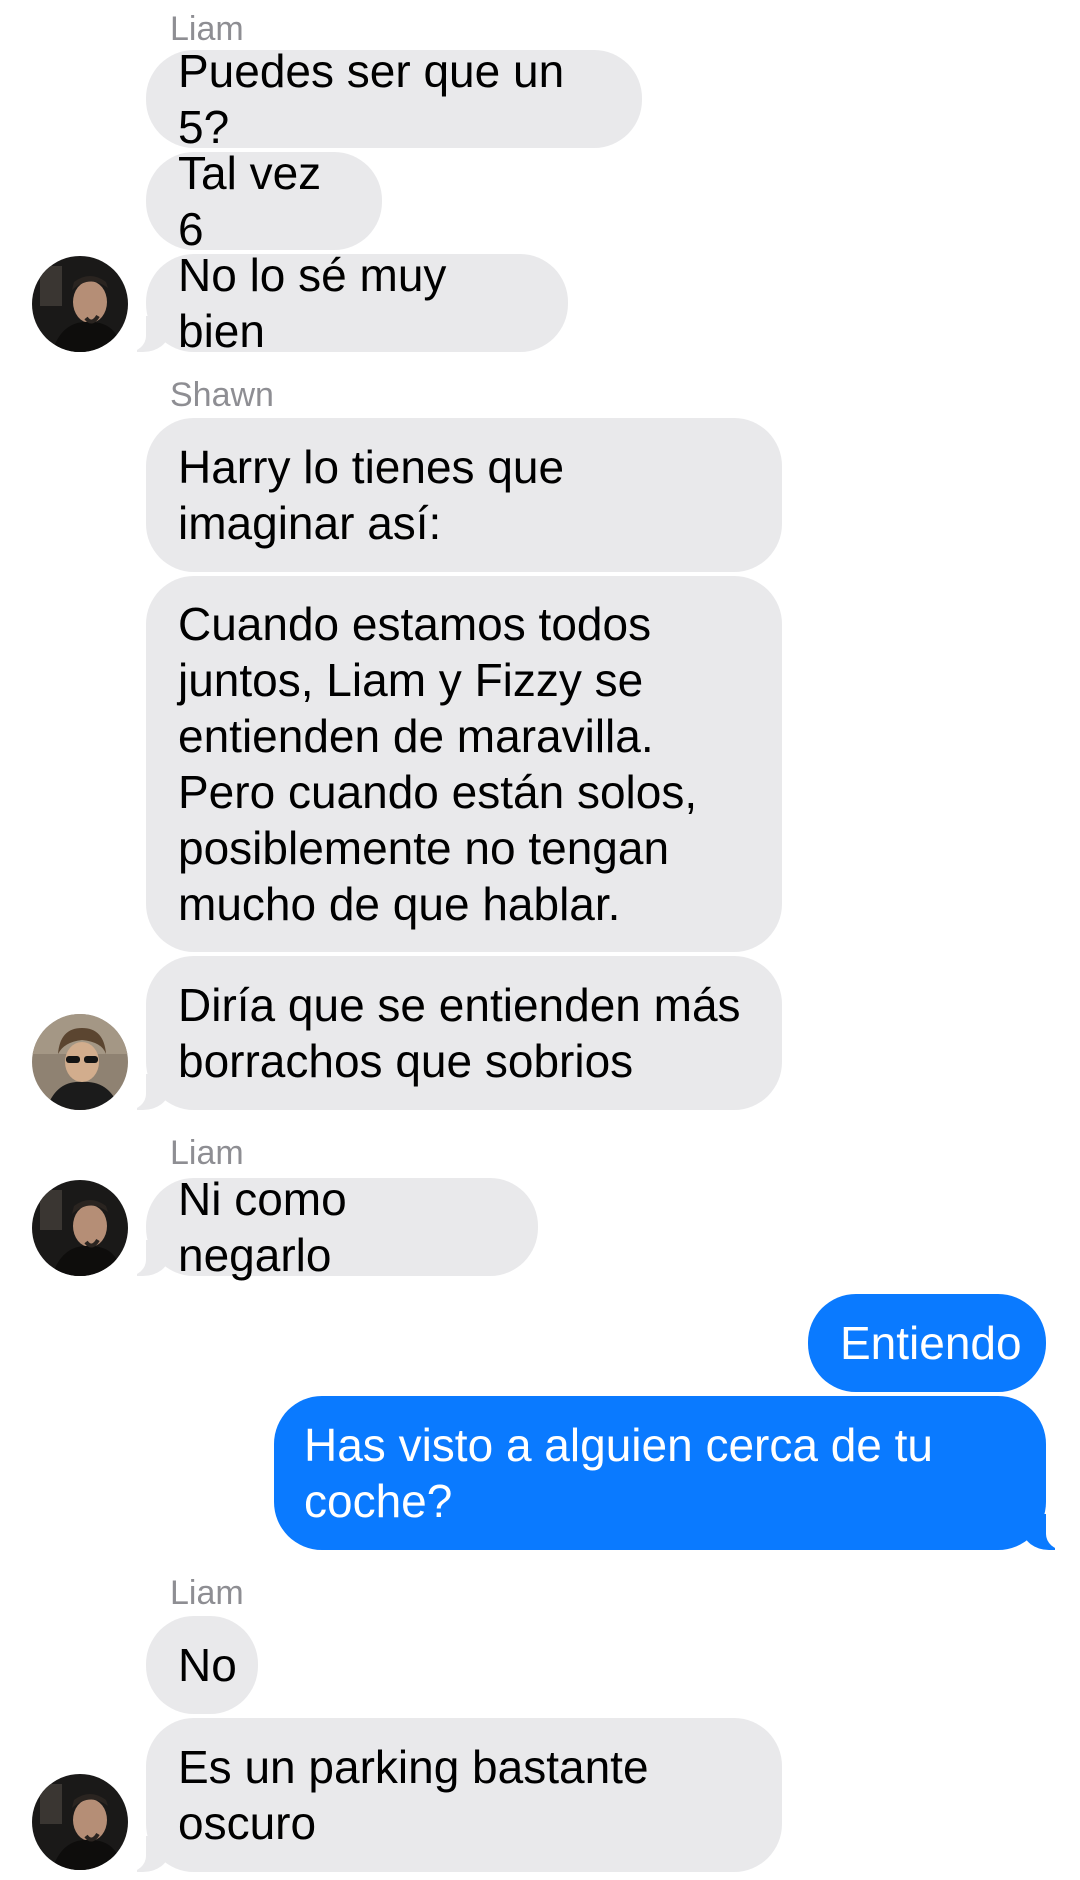 The image size is (1080, 1880). I want to click on shawn-avatar, so click(80, 1062).